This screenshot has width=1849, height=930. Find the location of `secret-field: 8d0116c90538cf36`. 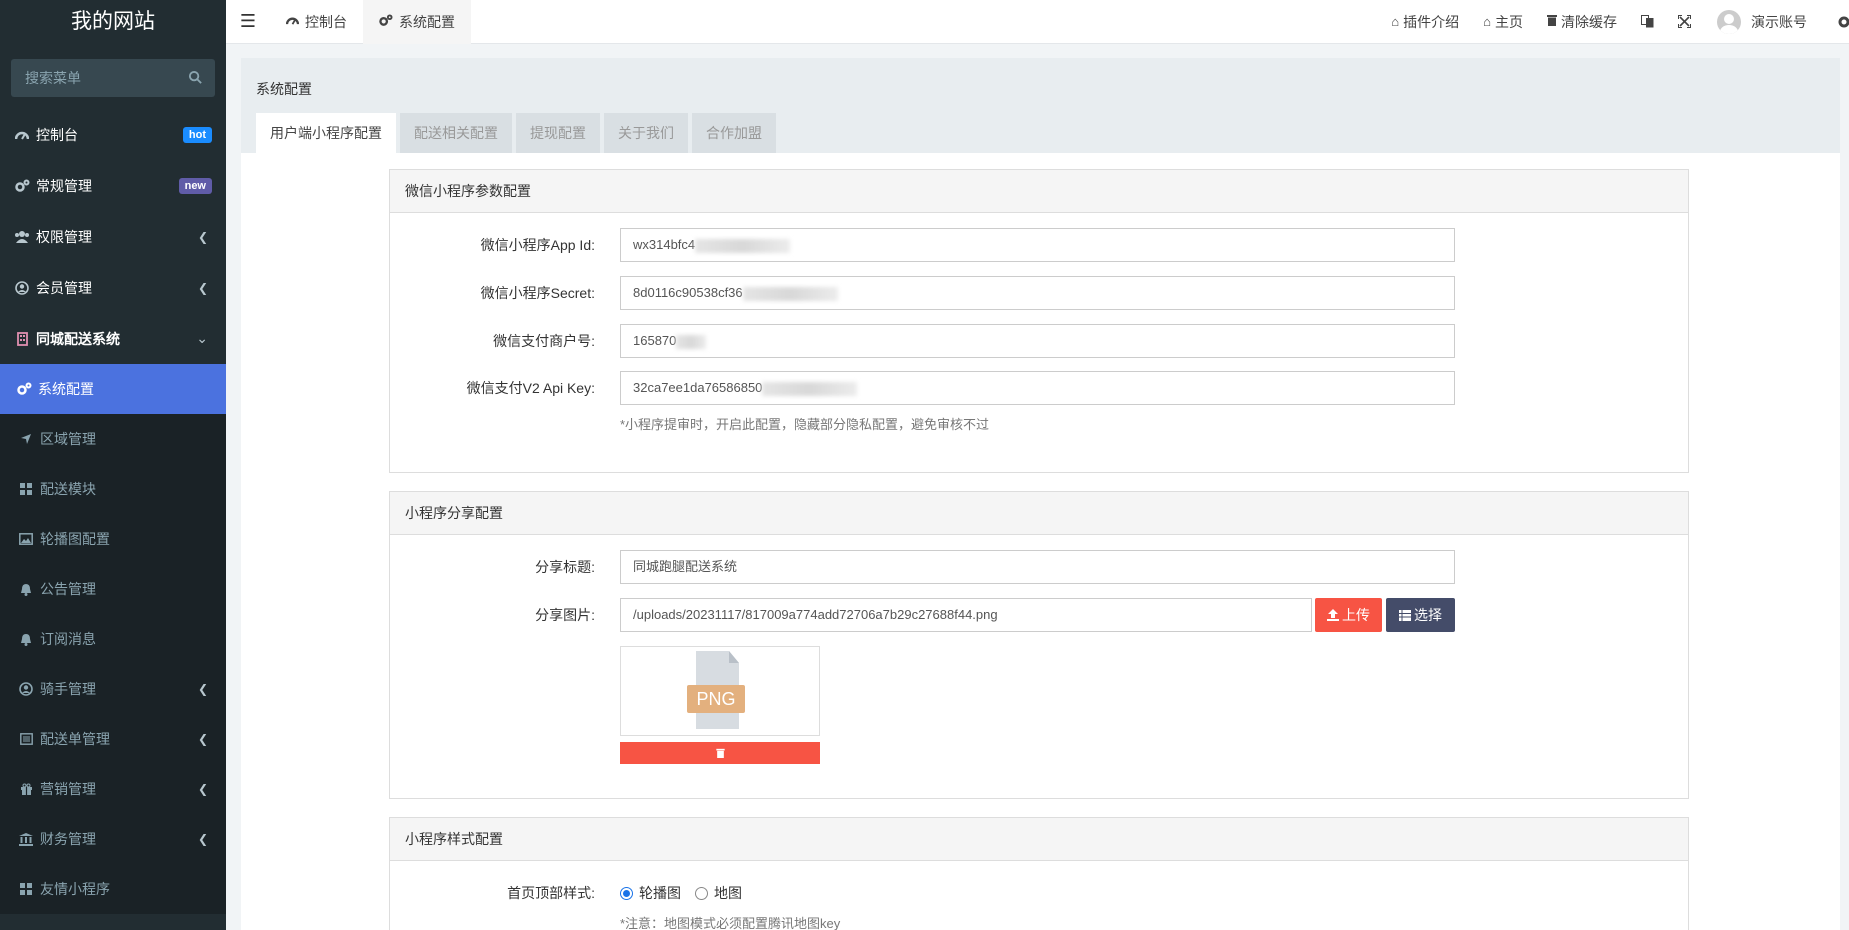

secret-field: 8d0116c90538cf36 is located at coordinates (1037, 293).